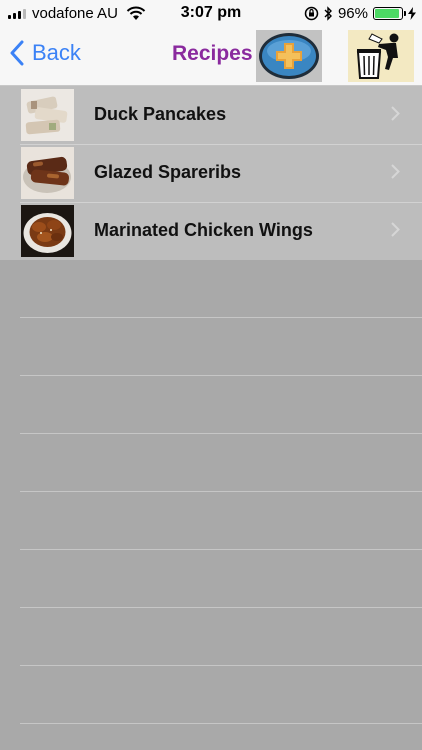 The width and height of the screenshot is (422, 750). I want to click on add-recipe-button, so click(289, 56).